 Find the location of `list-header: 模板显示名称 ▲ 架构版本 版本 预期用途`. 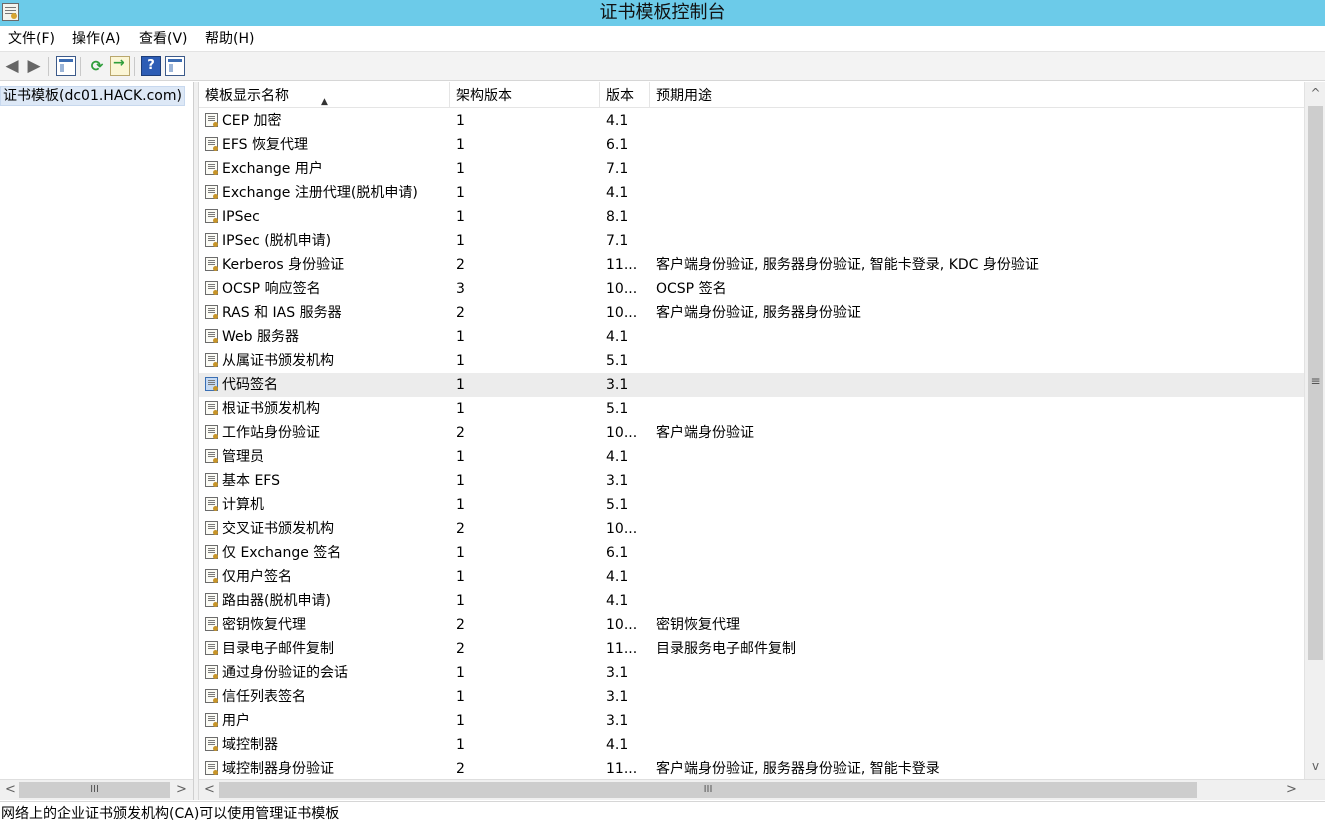

list-header: 模板显示名称 ▲ 架构版本 版本 预期用途 is located at coordinates (751, 95).